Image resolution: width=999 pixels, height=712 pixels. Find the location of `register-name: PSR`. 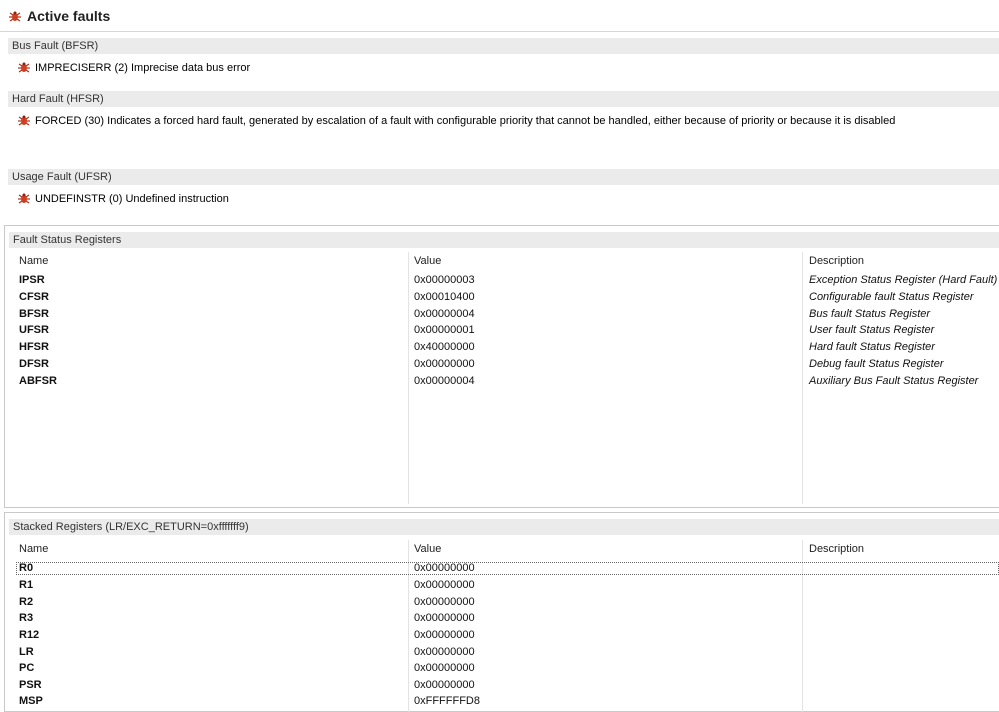

register-name: PSR is located at coordinates (30, 685).